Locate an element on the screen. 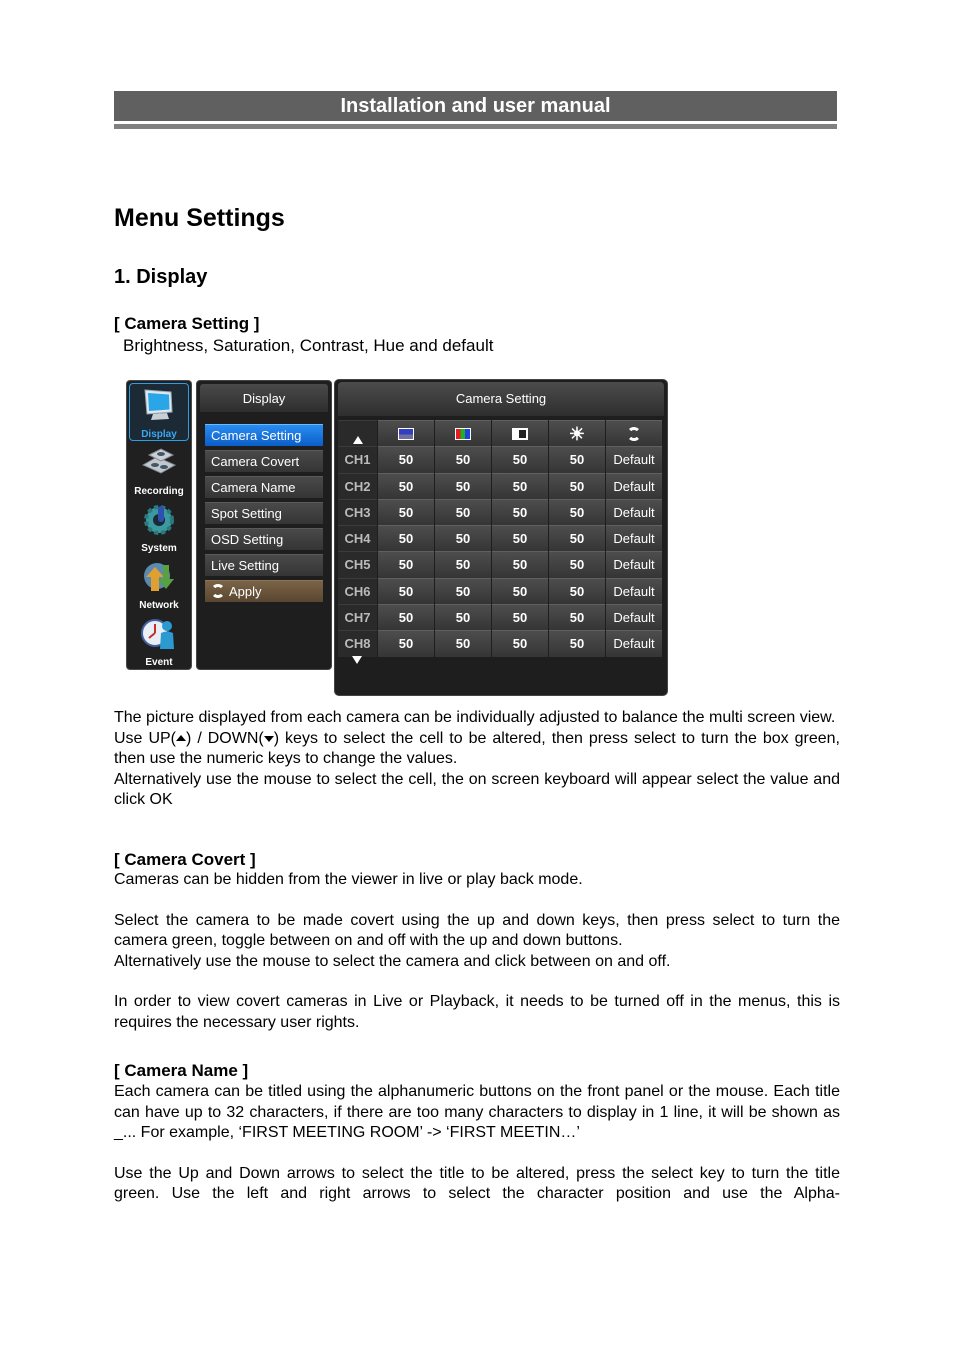 The image size is (954, 1350). sidebar-item-system: System is located at coordinates (159, 526).